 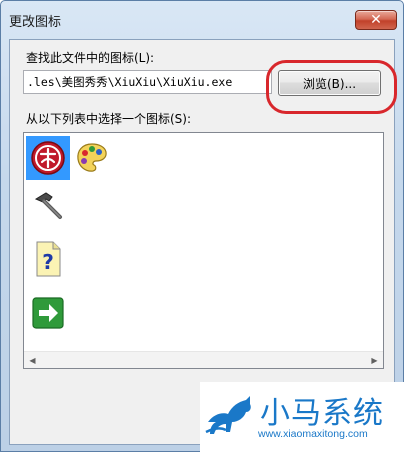 I want to click on xiuxiu-red-icon, so click(x=48, y=158).